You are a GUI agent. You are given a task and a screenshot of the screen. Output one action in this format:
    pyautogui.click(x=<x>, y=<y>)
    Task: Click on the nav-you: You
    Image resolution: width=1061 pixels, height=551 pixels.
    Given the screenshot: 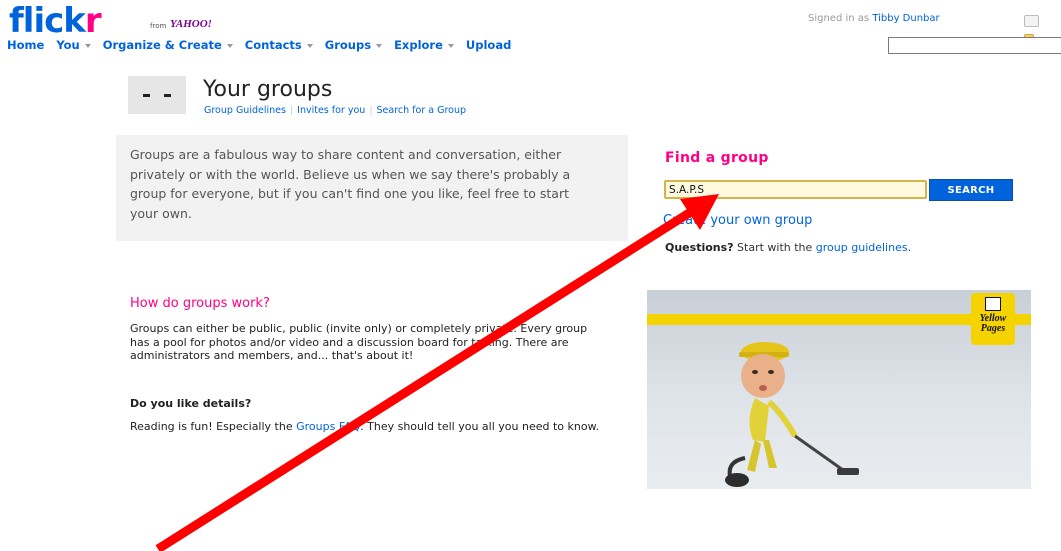 What is the action you would take?
    pyautogui.click(x=67, y=45)
    